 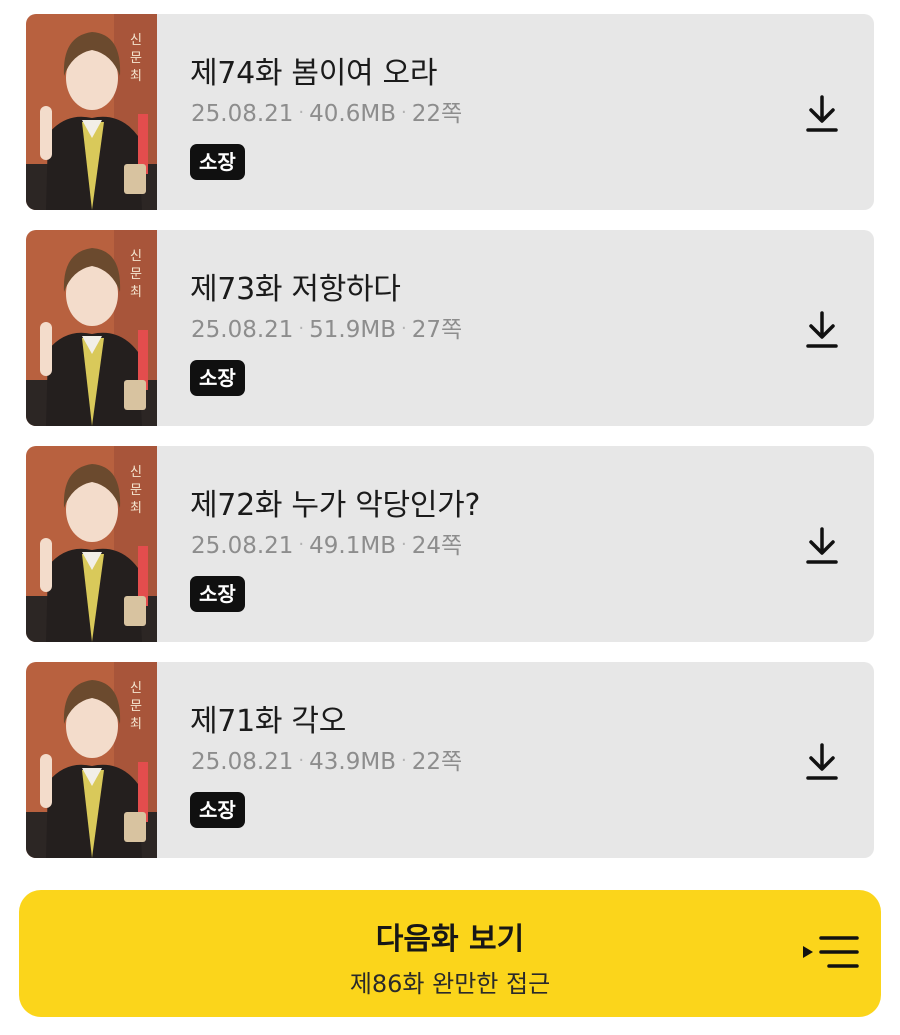 What do you see at coordinates (352, 114) in the screenshot?
I see `episode-size: 40.6MB` at bounding box center [352, 114].